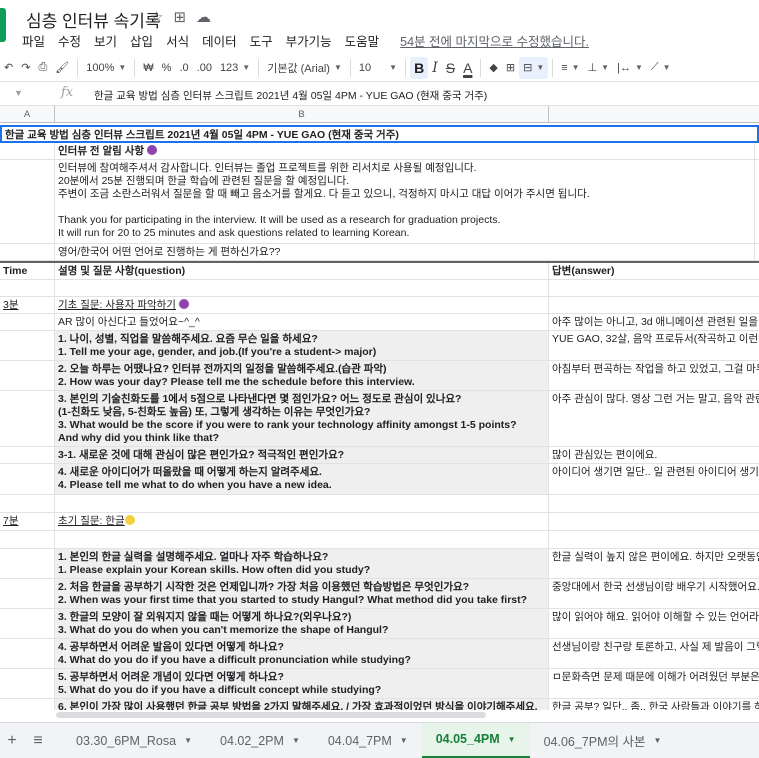 Image resolution: width=759 pixels, height=758 pixels. I want to click on menu-data: 데이터, so click(219, 40).